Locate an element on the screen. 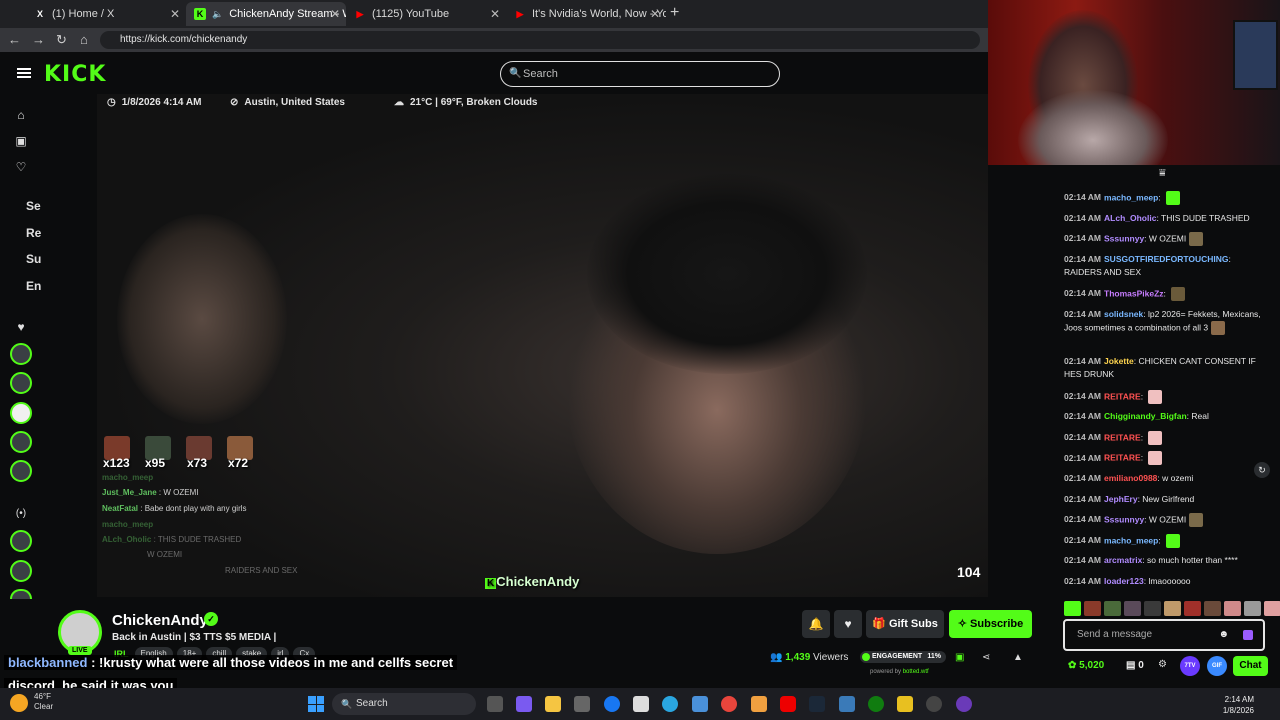  xbox-icon is located at coordinates (876, 704).